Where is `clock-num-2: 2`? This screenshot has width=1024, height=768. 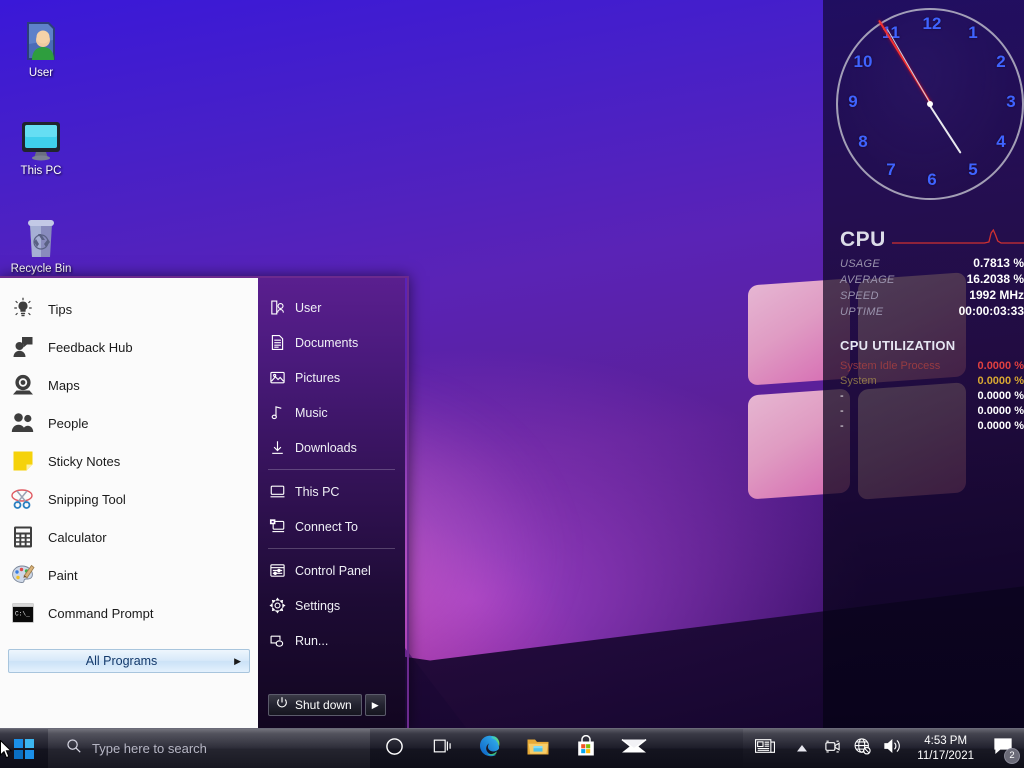 clock-num-2: 2 is located at coordinates (1001, 61).